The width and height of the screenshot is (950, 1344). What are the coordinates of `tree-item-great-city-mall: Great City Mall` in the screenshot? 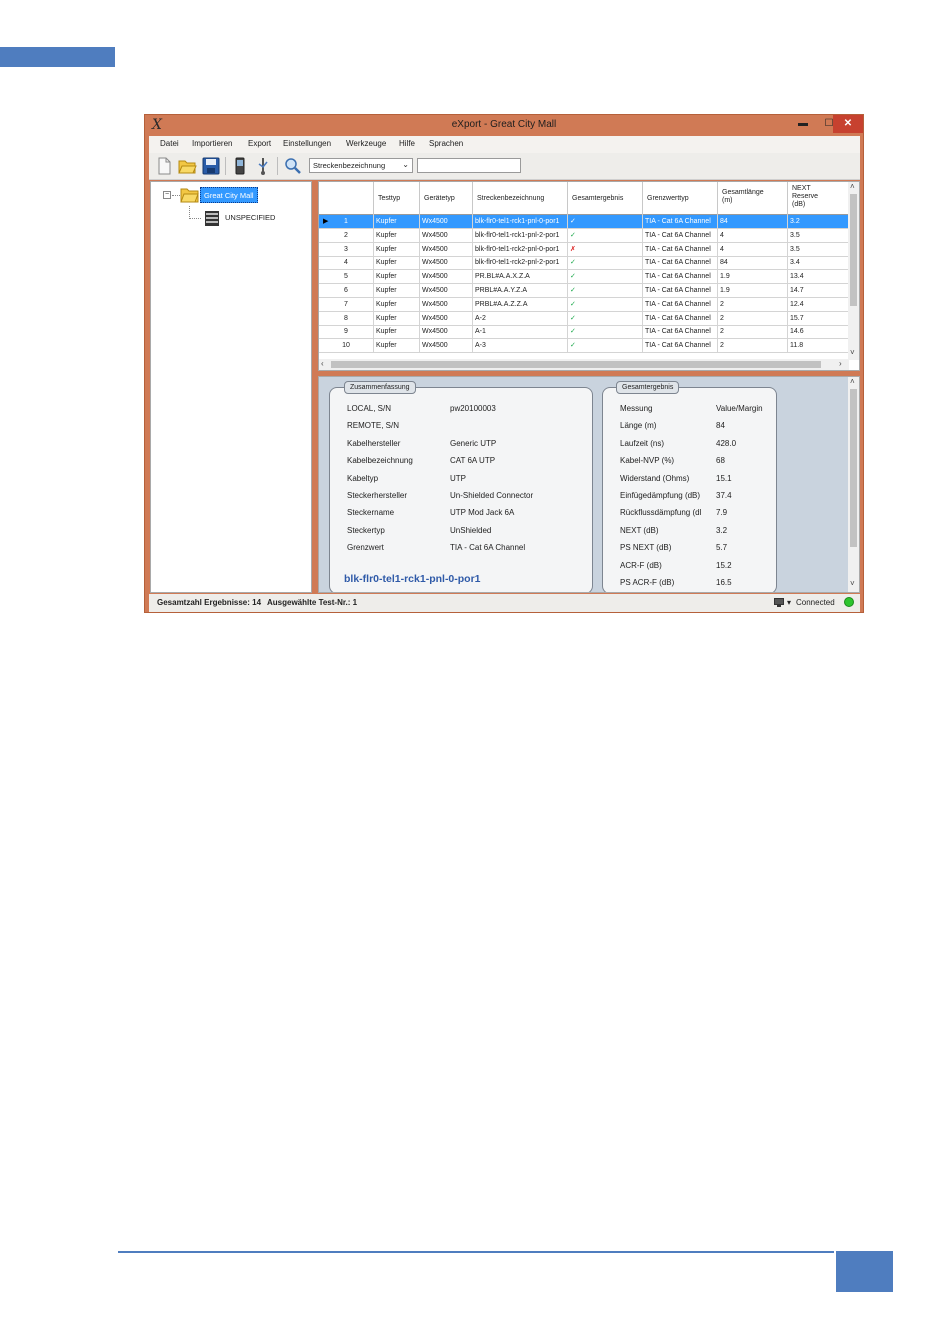 It's located at (229, 195).